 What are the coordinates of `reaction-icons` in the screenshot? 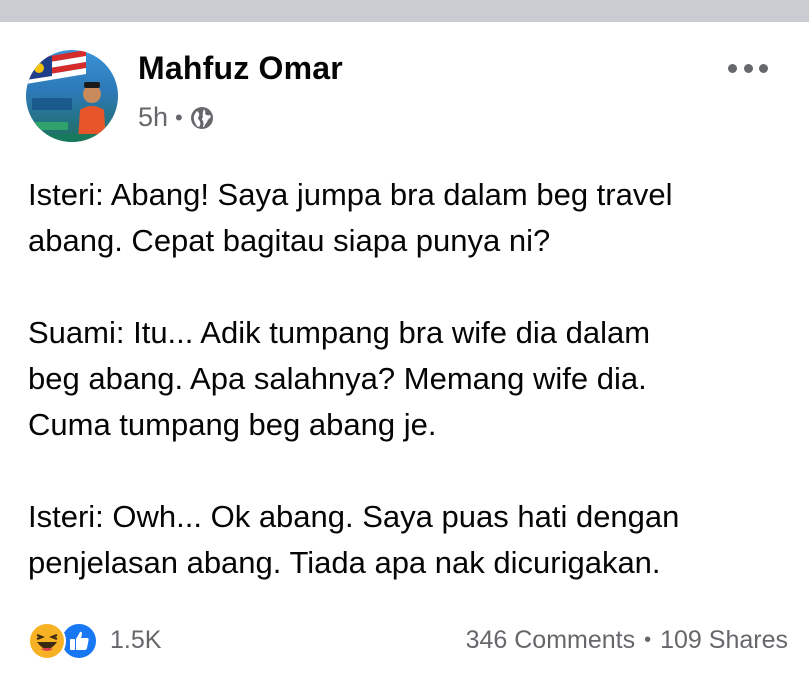 It's located at (64, 640).